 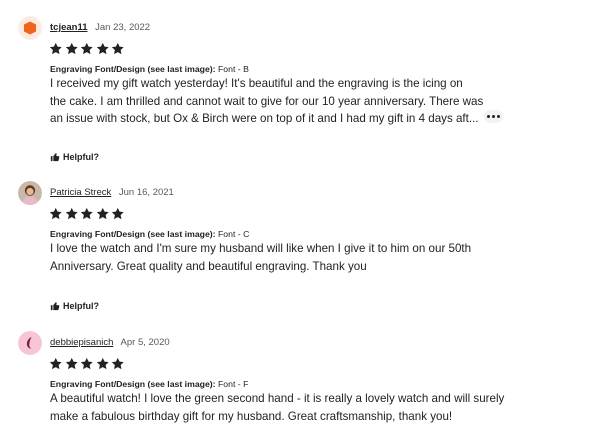 I want to click on engraving-value: Font - B, so click(x=233, y=69).